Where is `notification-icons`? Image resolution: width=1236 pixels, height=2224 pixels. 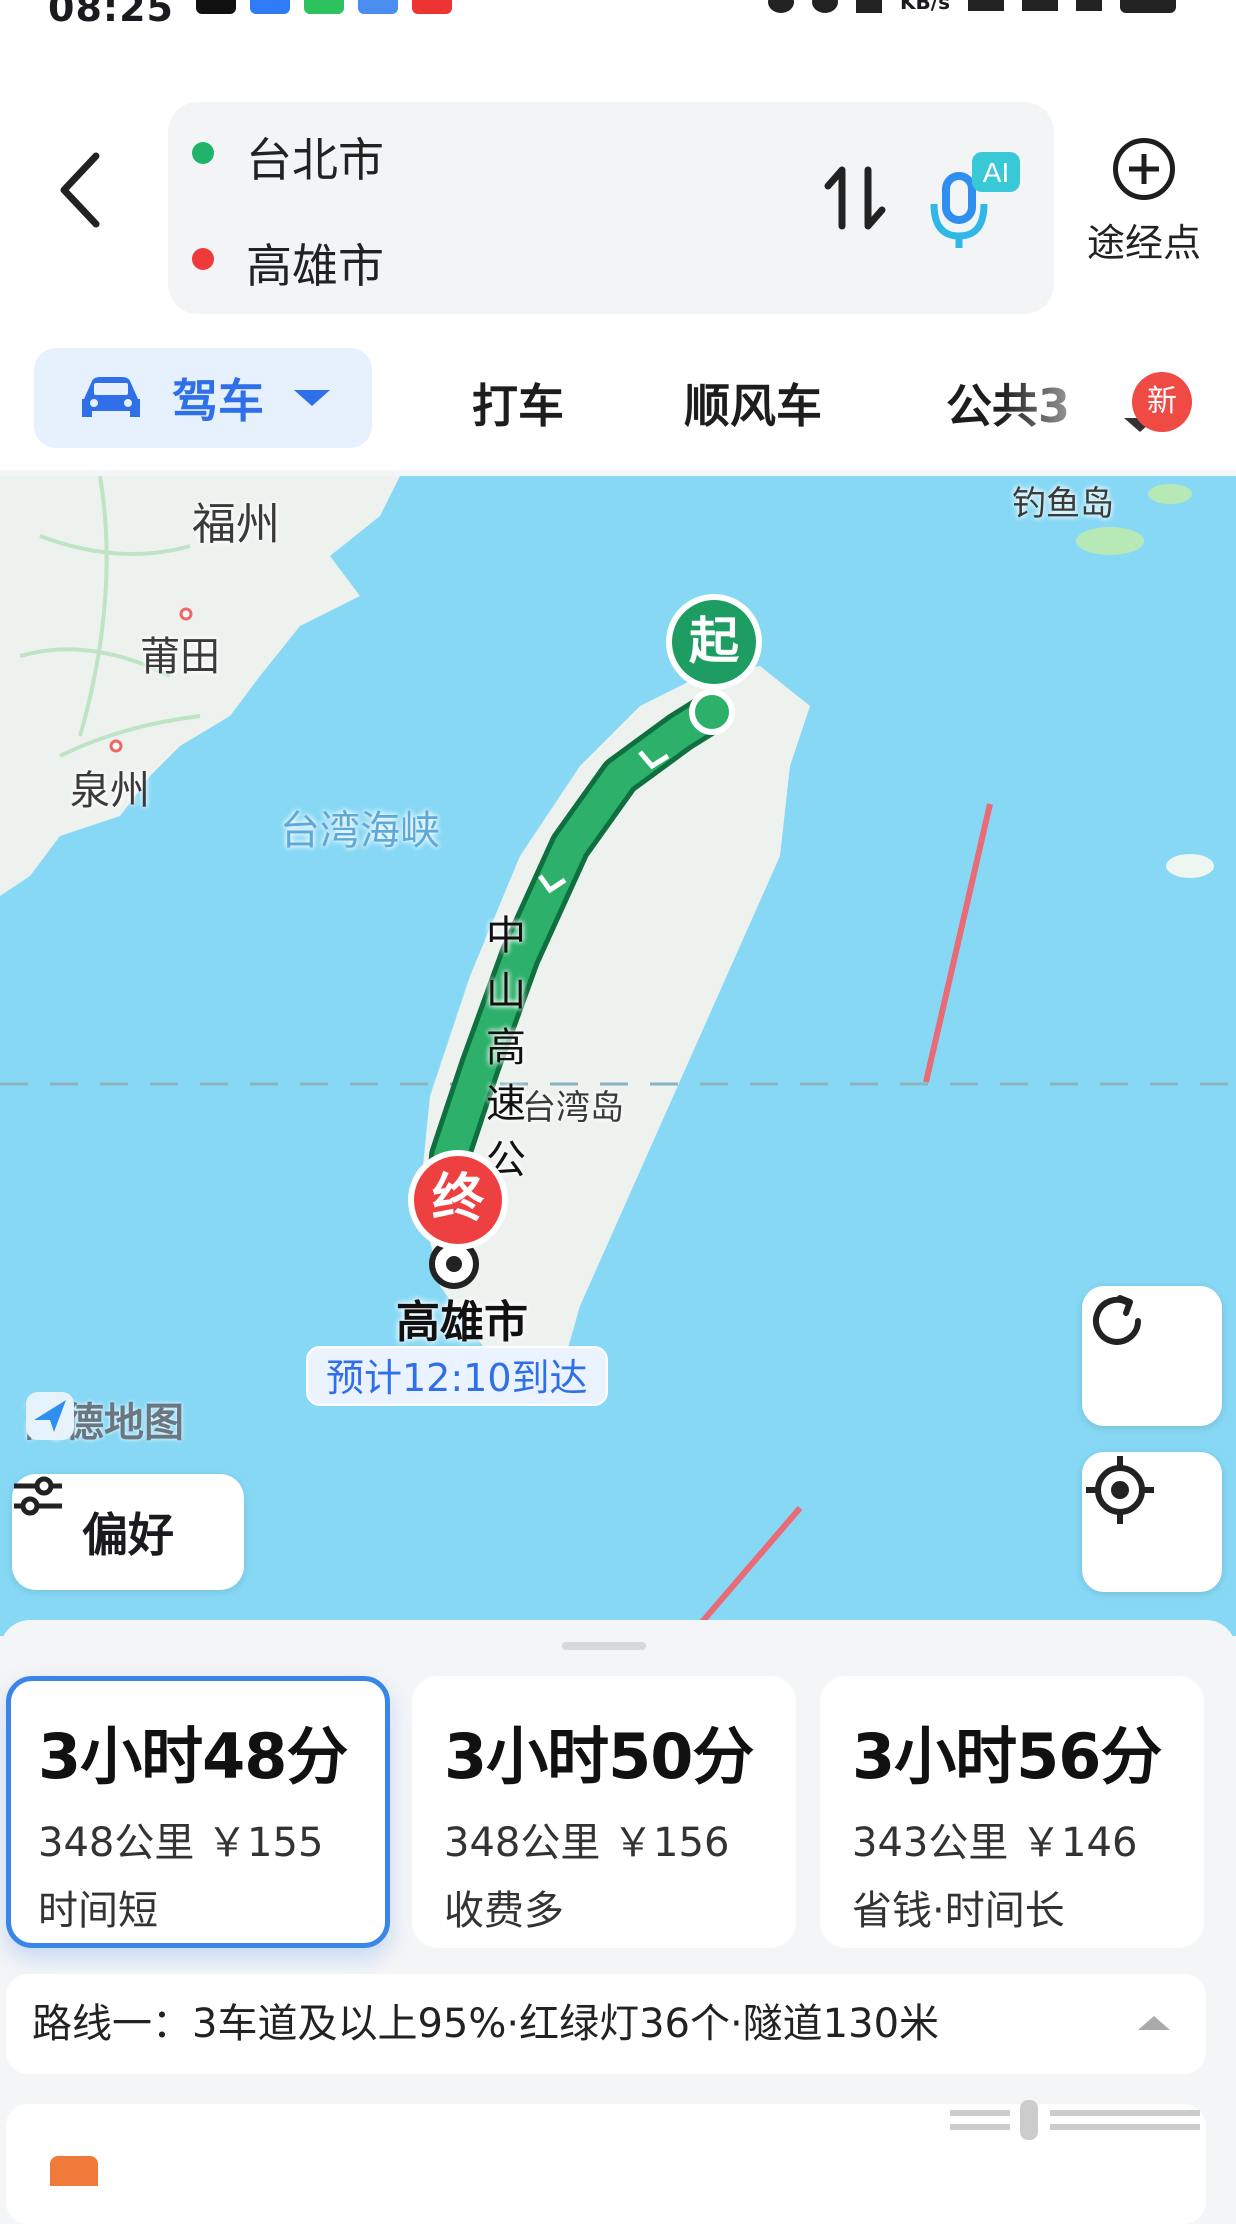
notification-icons is located at coordinates (324, 7).